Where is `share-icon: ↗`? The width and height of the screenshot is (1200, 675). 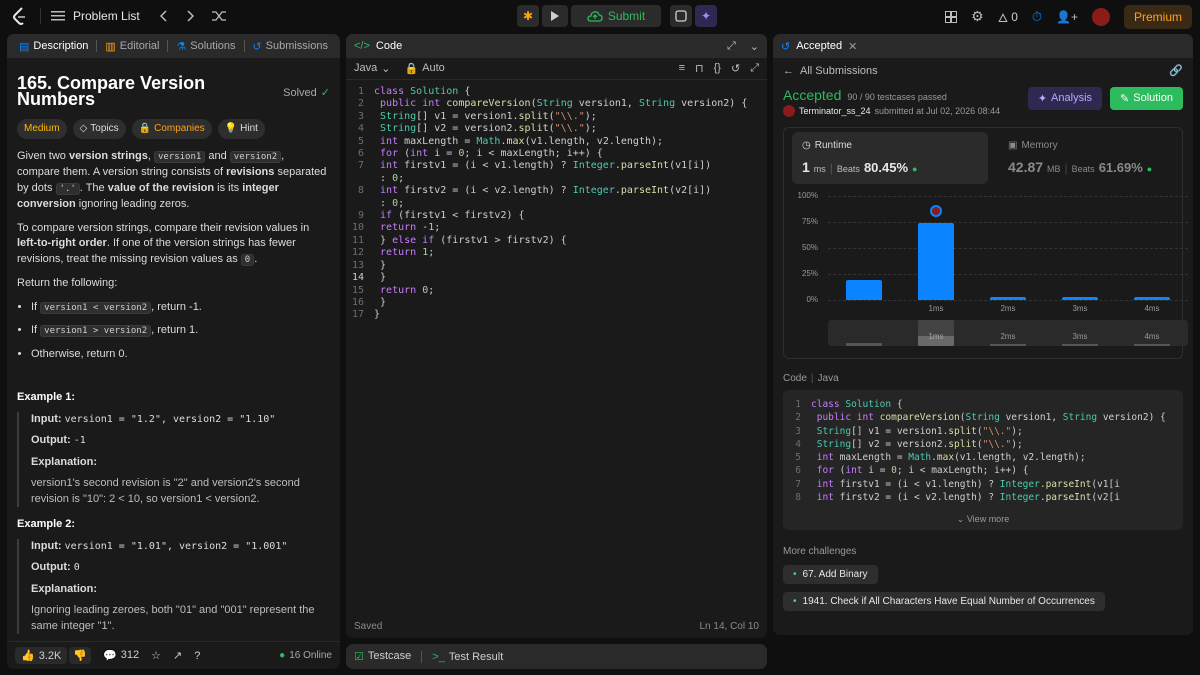
share-icon: ↗ is located at coordinates (177, 655).